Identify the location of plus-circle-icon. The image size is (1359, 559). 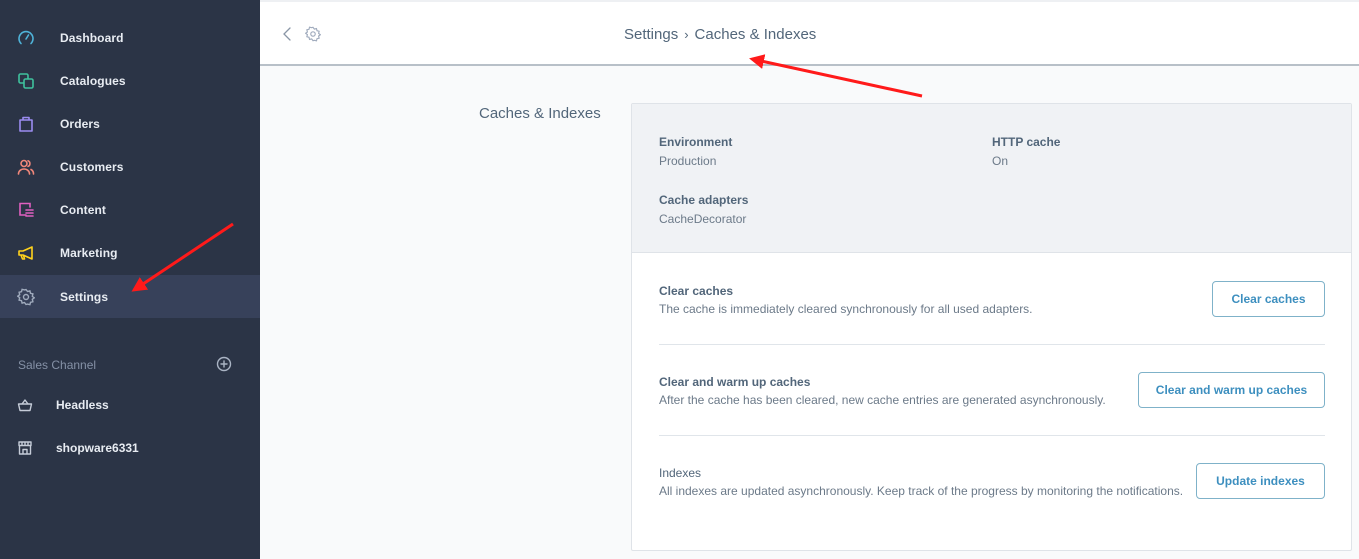
(224, 364).